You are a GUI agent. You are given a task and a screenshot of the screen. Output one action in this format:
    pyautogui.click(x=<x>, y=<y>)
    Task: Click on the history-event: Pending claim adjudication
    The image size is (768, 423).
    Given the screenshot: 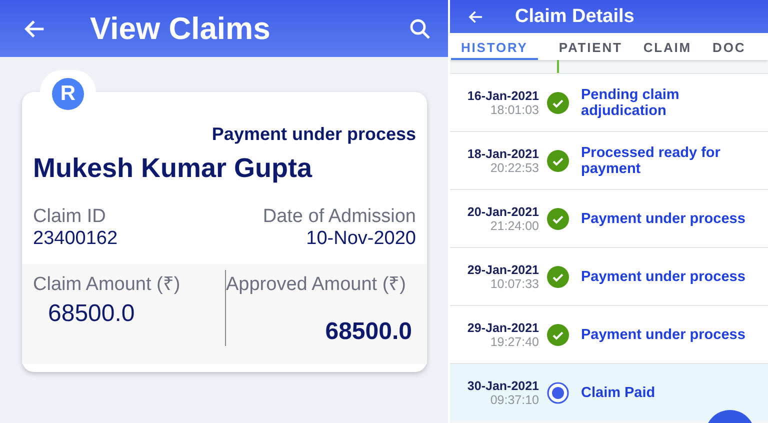 What is the action you would take?
    pyautogui.click(x=630, y=102)
    